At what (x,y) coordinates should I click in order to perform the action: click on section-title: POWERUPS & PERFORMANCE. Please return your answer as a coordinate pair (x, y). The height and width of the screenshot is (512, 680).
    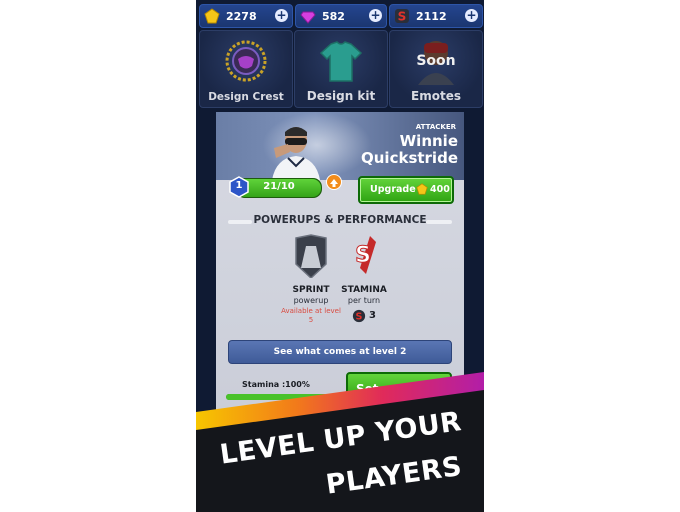
    Looking at the image, I should click on (340, 220).